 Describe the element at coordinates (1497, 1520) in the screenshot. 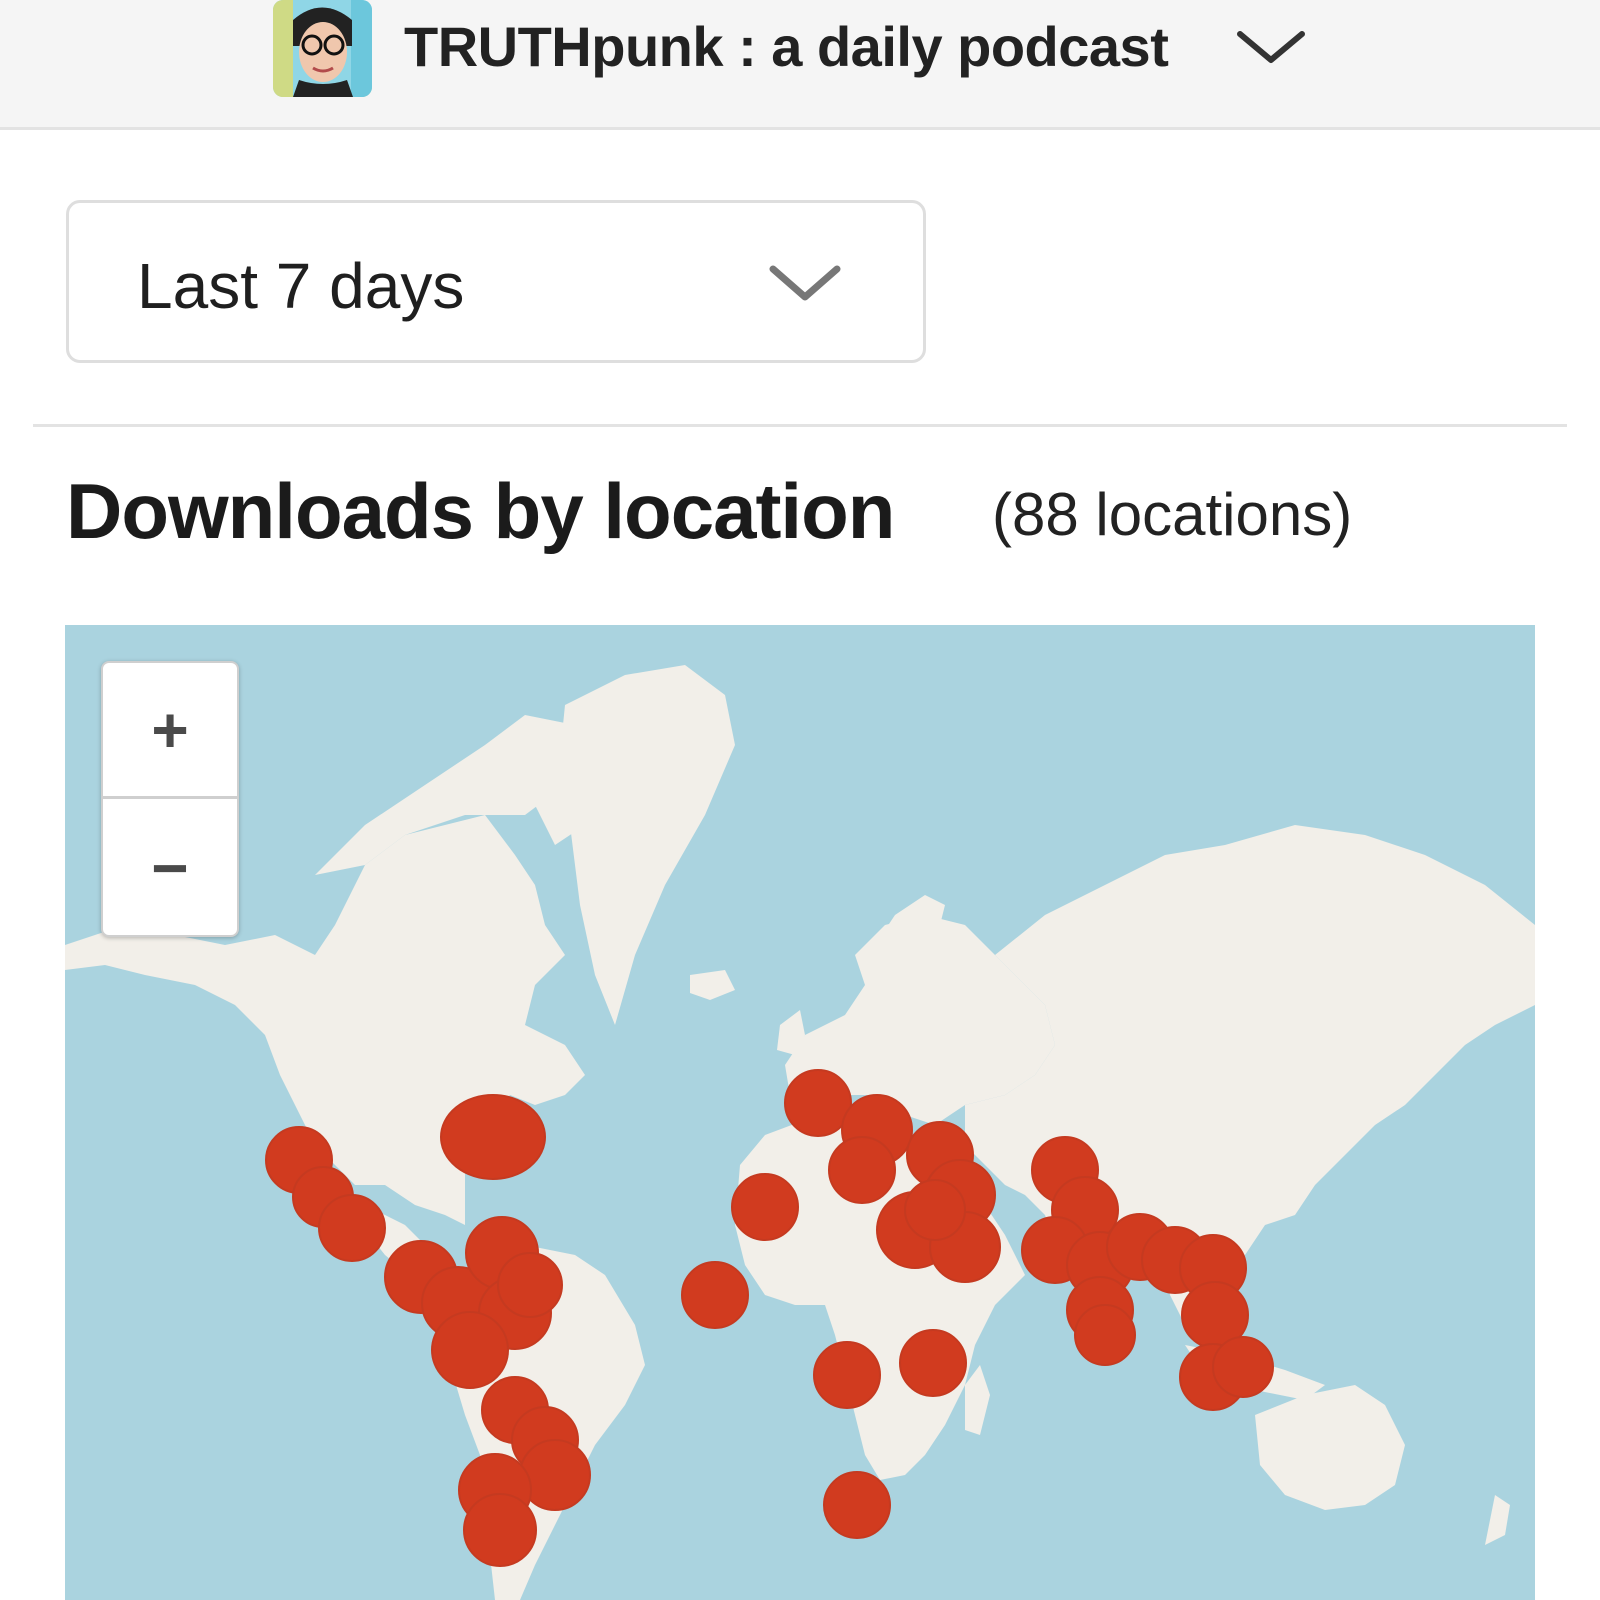

I see `land-new-zealand` at that location.